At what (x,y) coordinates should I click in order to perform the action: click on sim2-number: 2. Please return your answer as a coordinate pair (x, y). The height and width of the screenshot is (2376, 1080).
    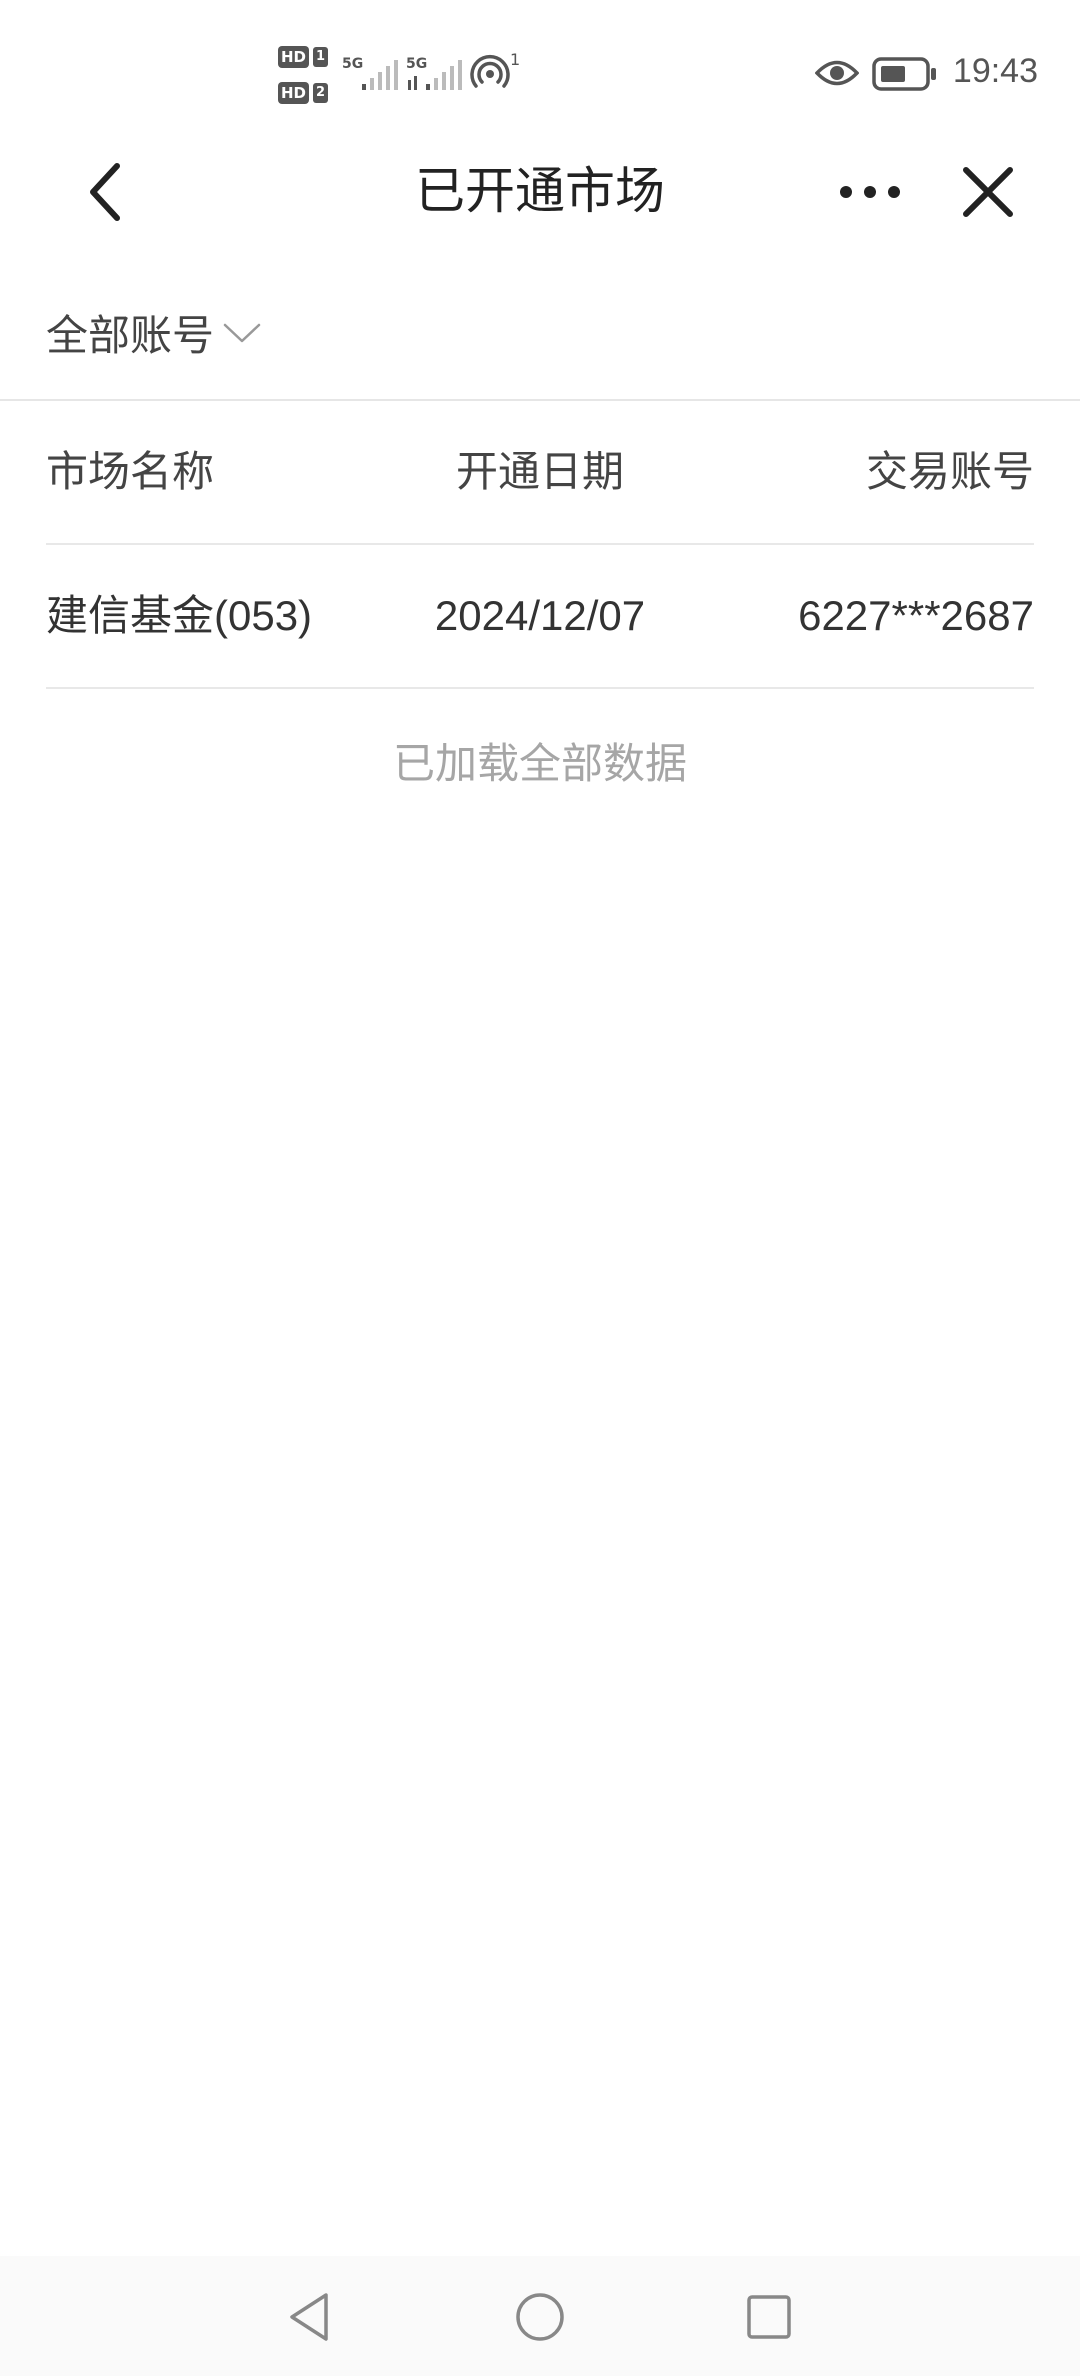
    Looking at the image, I should click on (321, 93).